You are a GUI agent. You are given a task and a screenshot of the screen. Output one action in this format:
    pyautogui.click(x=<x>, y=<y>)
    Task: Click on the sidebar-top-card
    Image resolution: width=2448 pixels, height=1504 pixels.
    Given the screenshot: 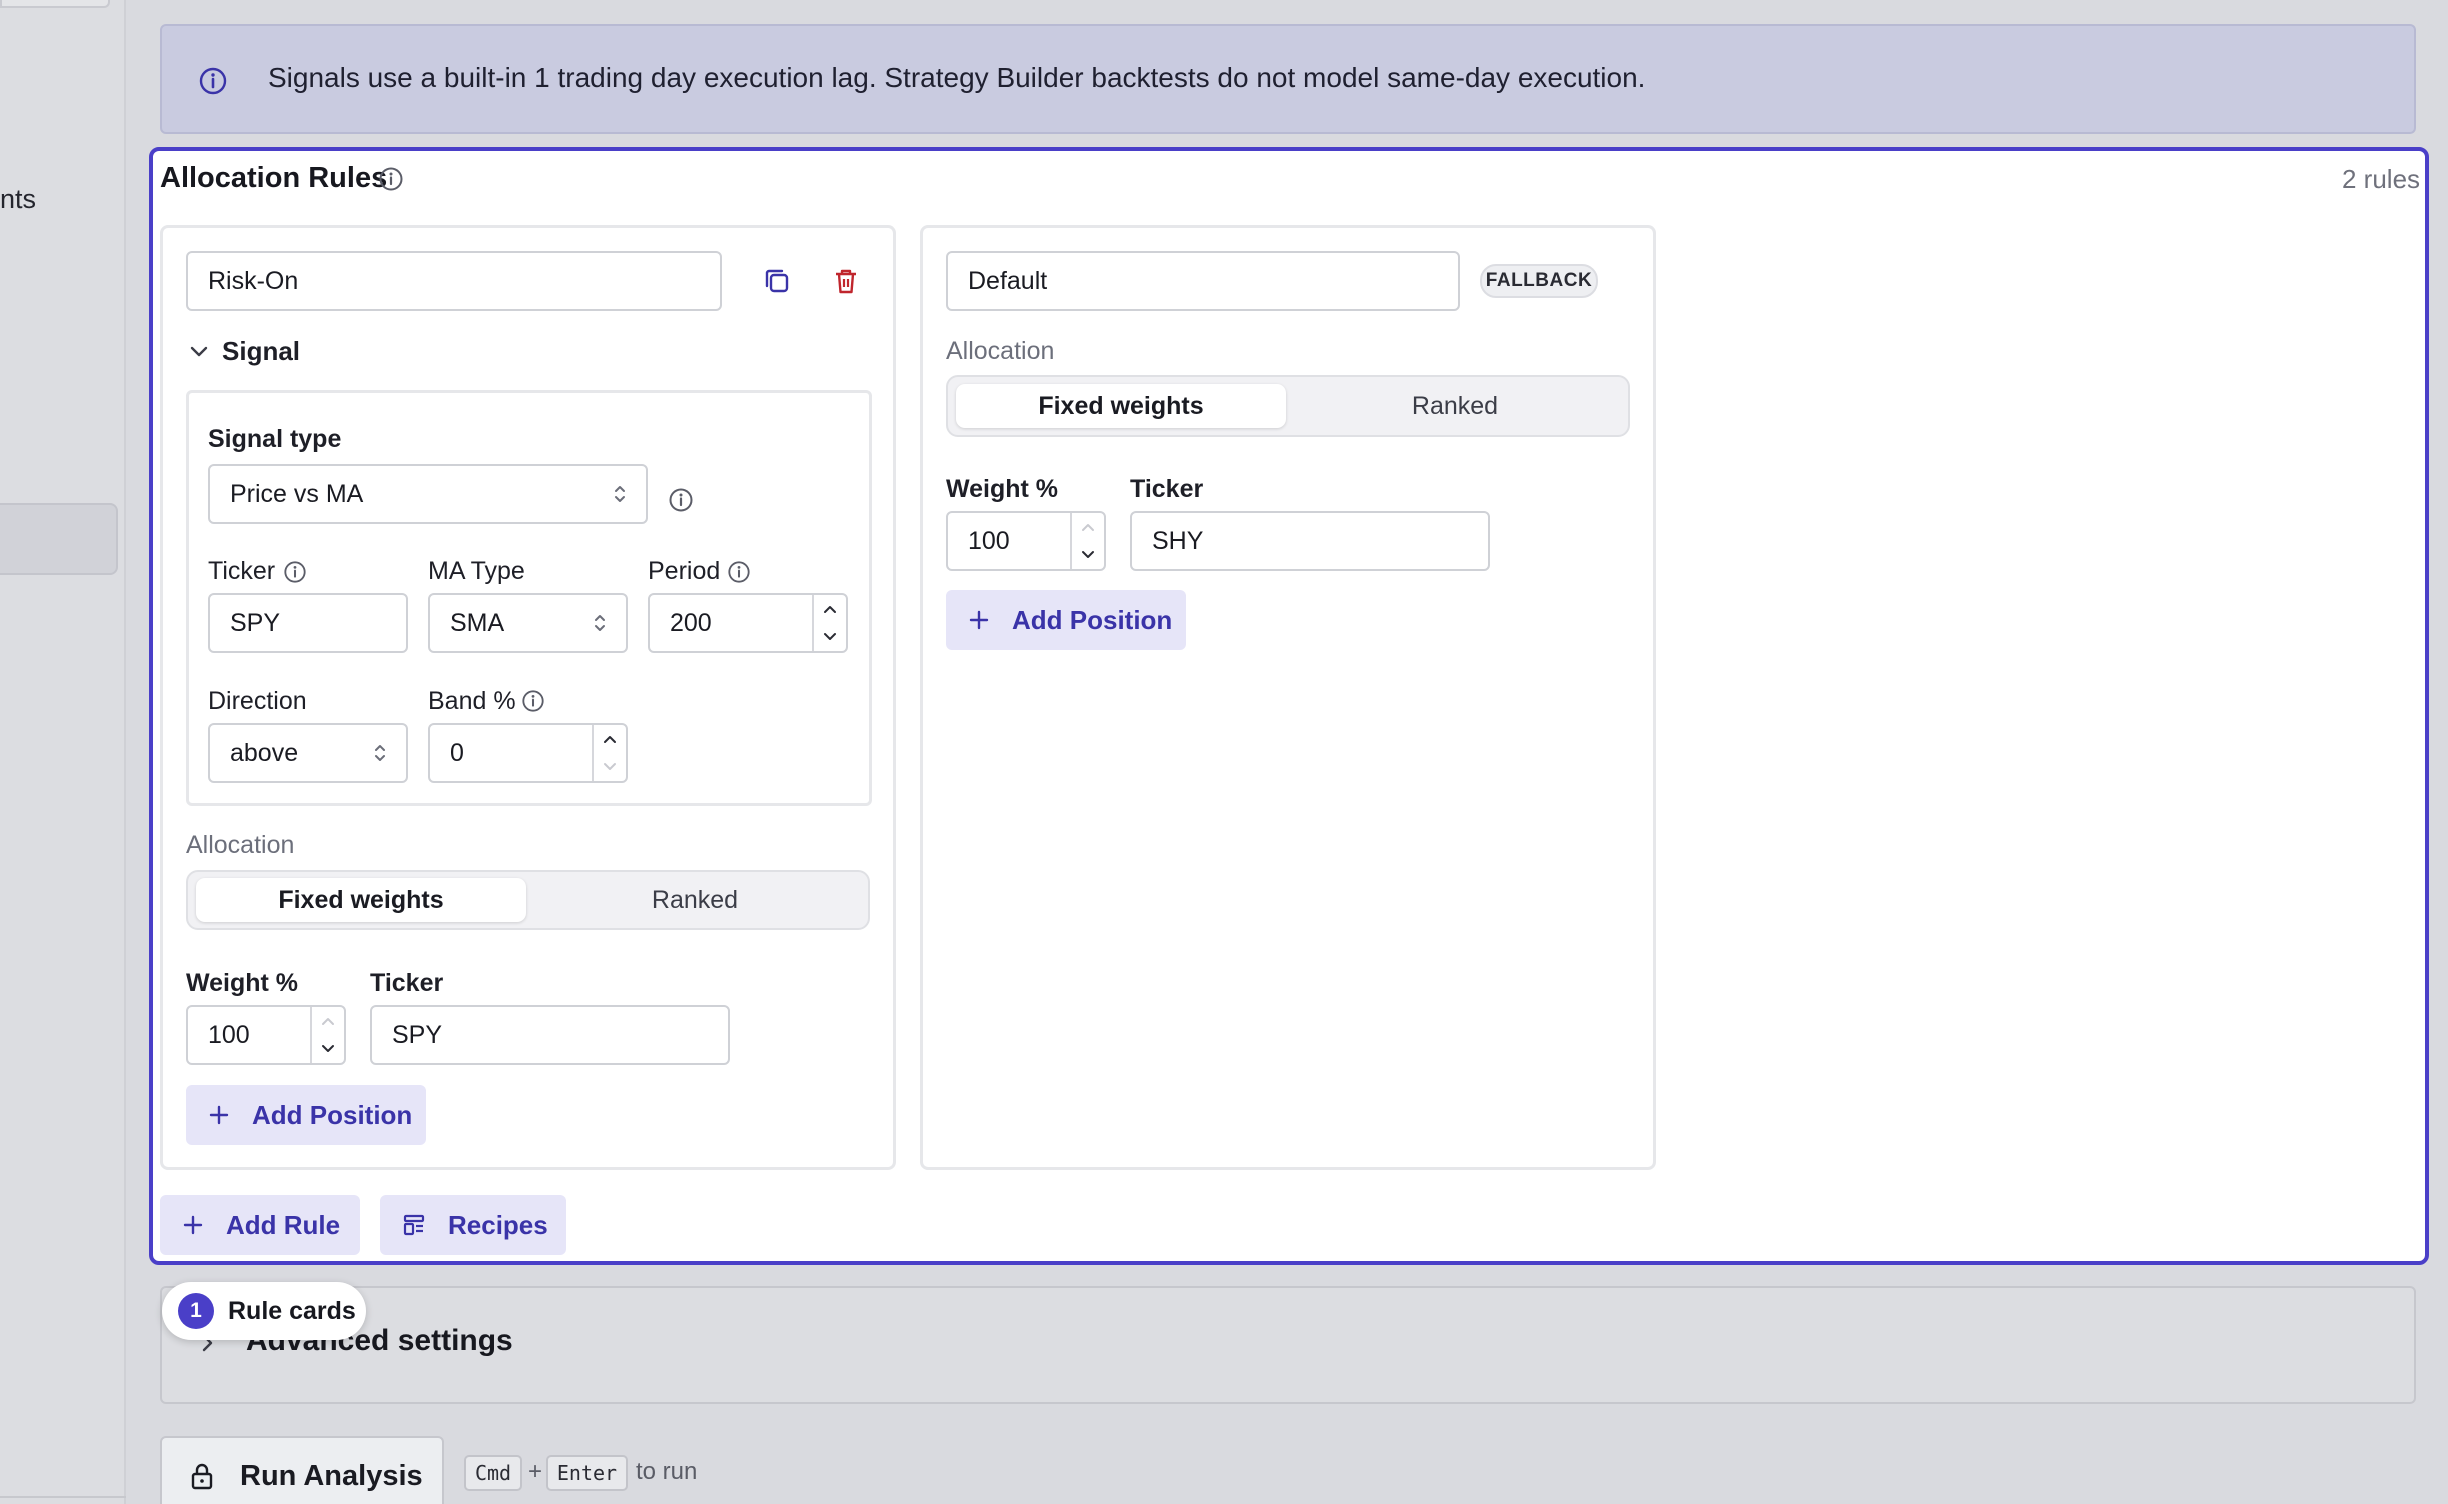 What is the action you would take?
    pyautogui.click(x=55, y=4)
    